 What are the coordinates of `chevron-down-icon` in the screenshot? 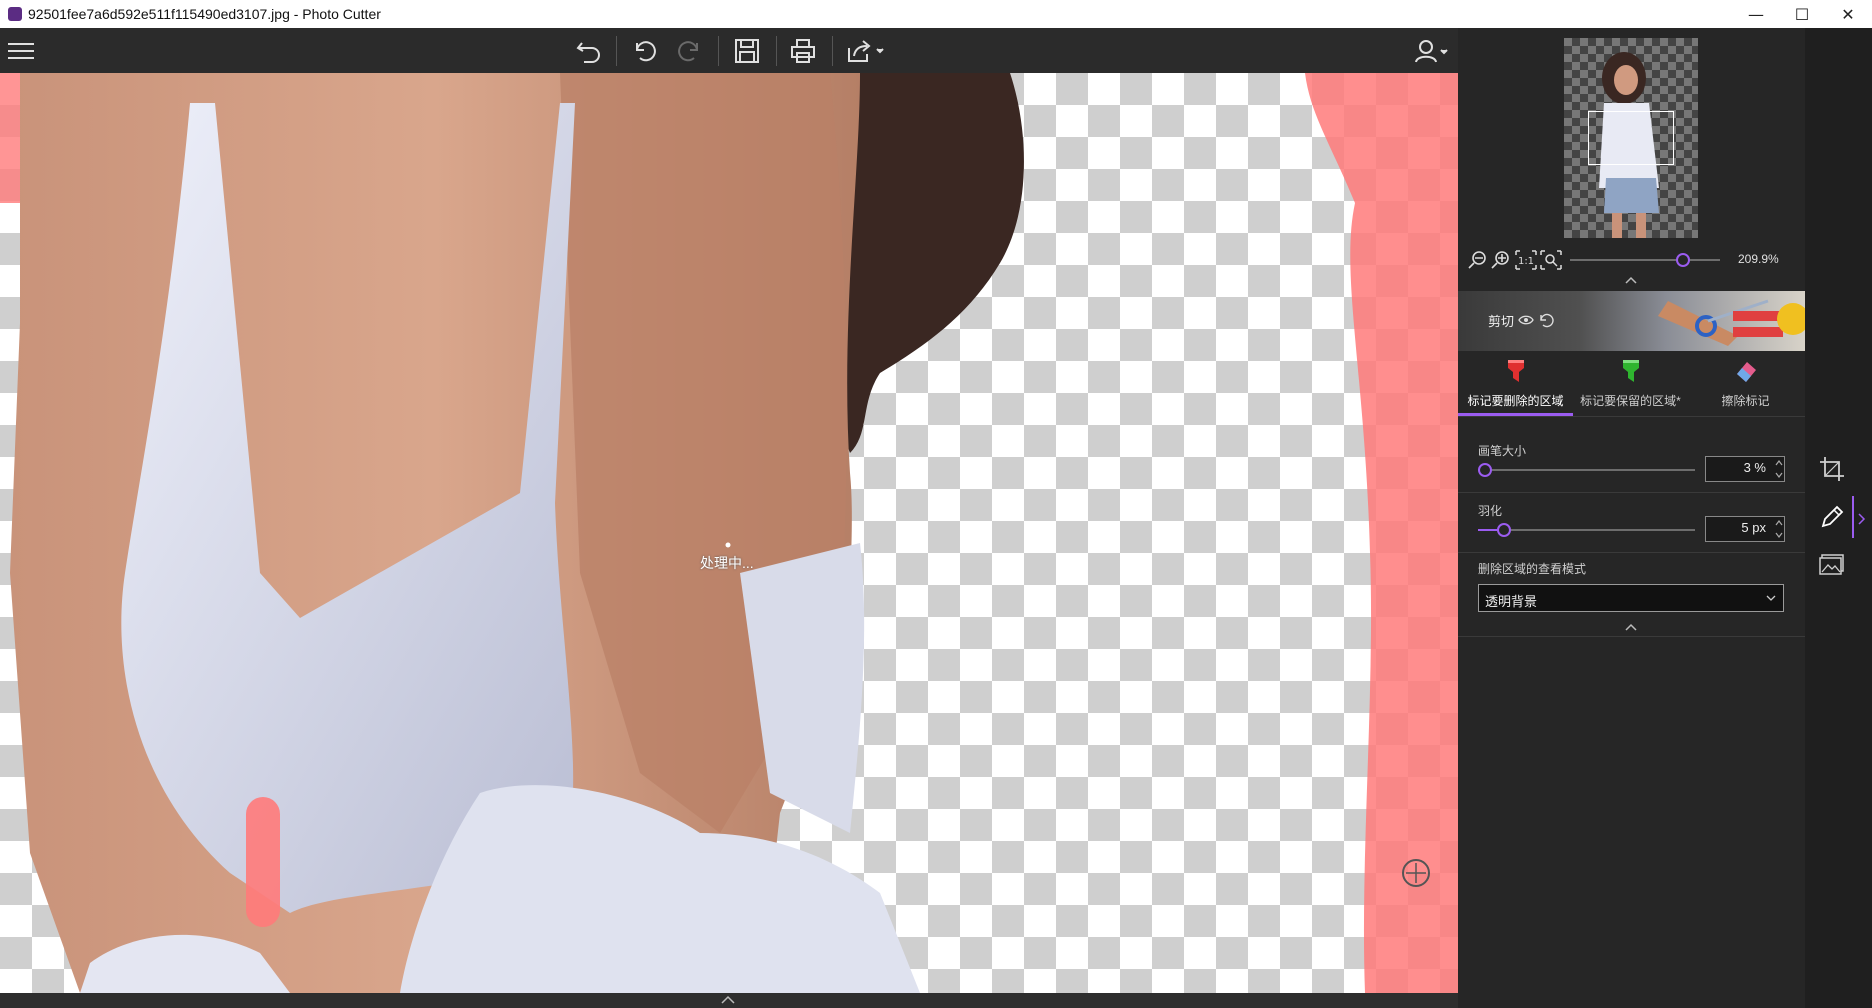 It's located at (1771, 598).